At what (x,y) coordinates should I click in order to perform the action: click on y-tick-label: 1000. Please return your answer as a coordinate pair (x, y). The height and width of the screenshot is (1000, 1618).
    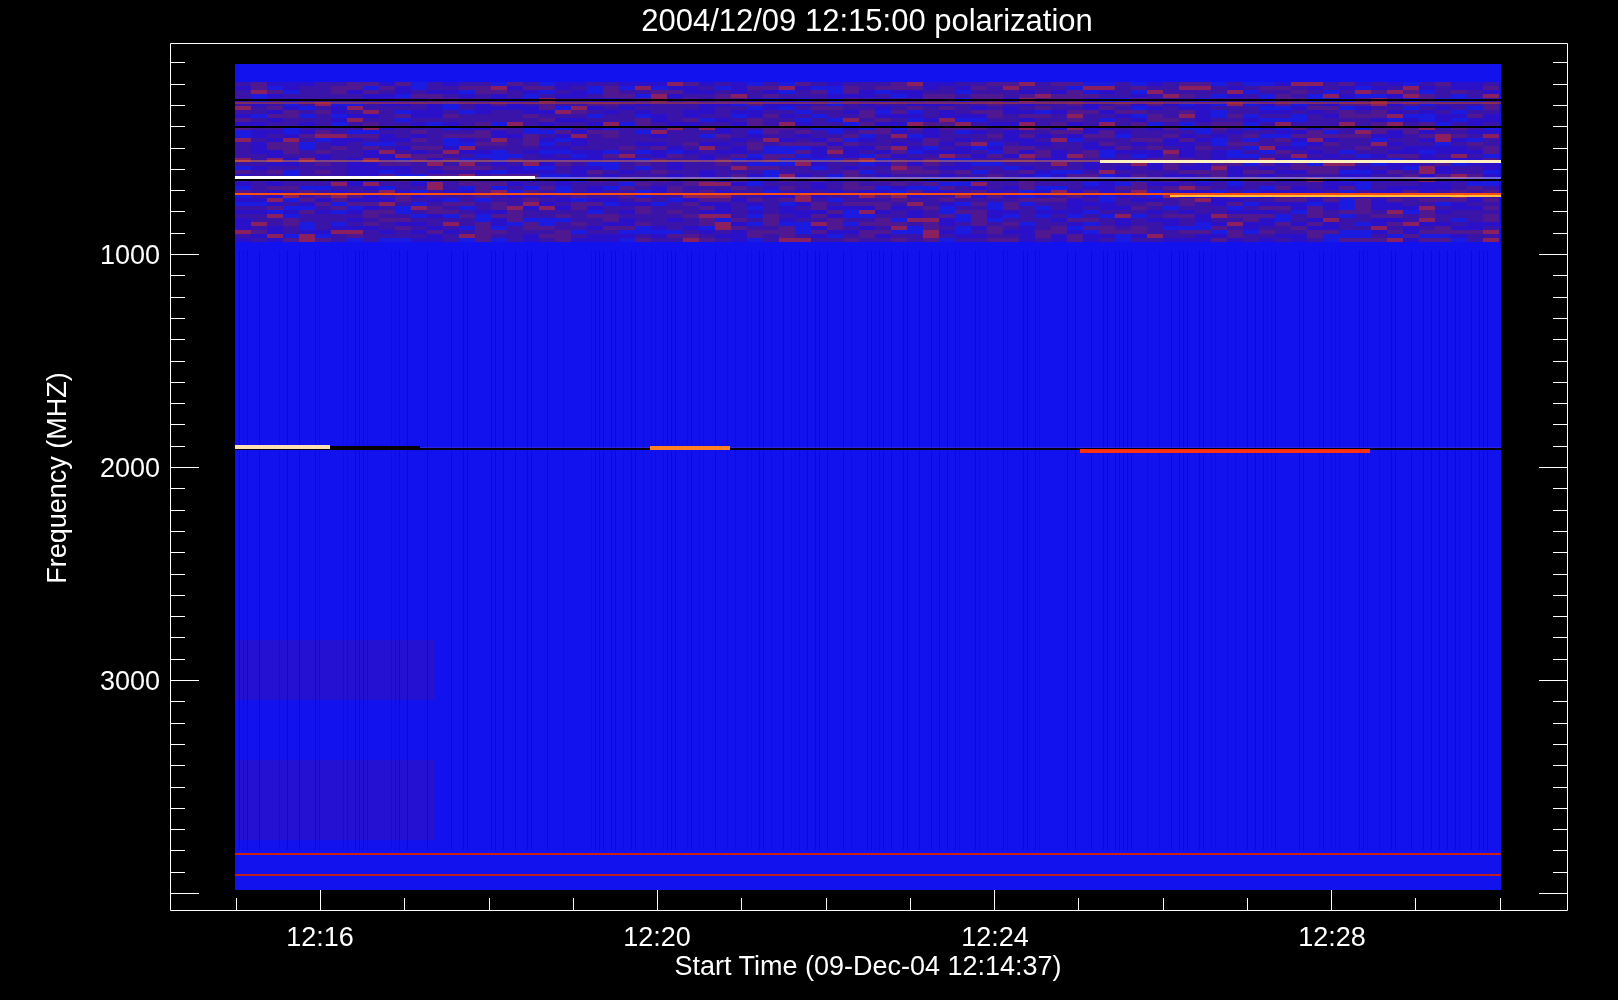
    Looking at the image, I should click on (129, 255).